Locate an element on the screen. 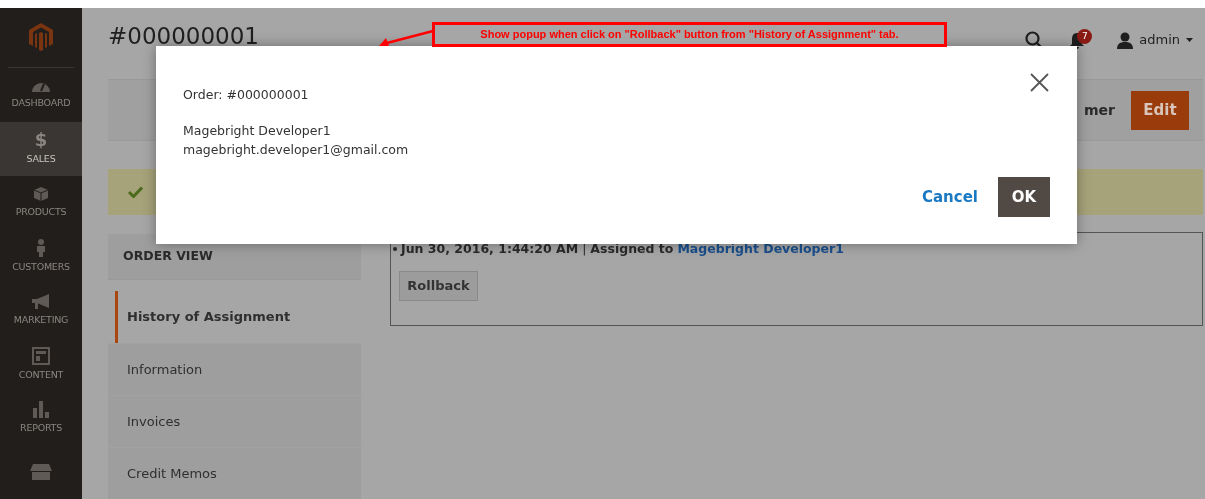 This screenshot has width=1205, height=499. person-icon is located at coordinates (41, 247).